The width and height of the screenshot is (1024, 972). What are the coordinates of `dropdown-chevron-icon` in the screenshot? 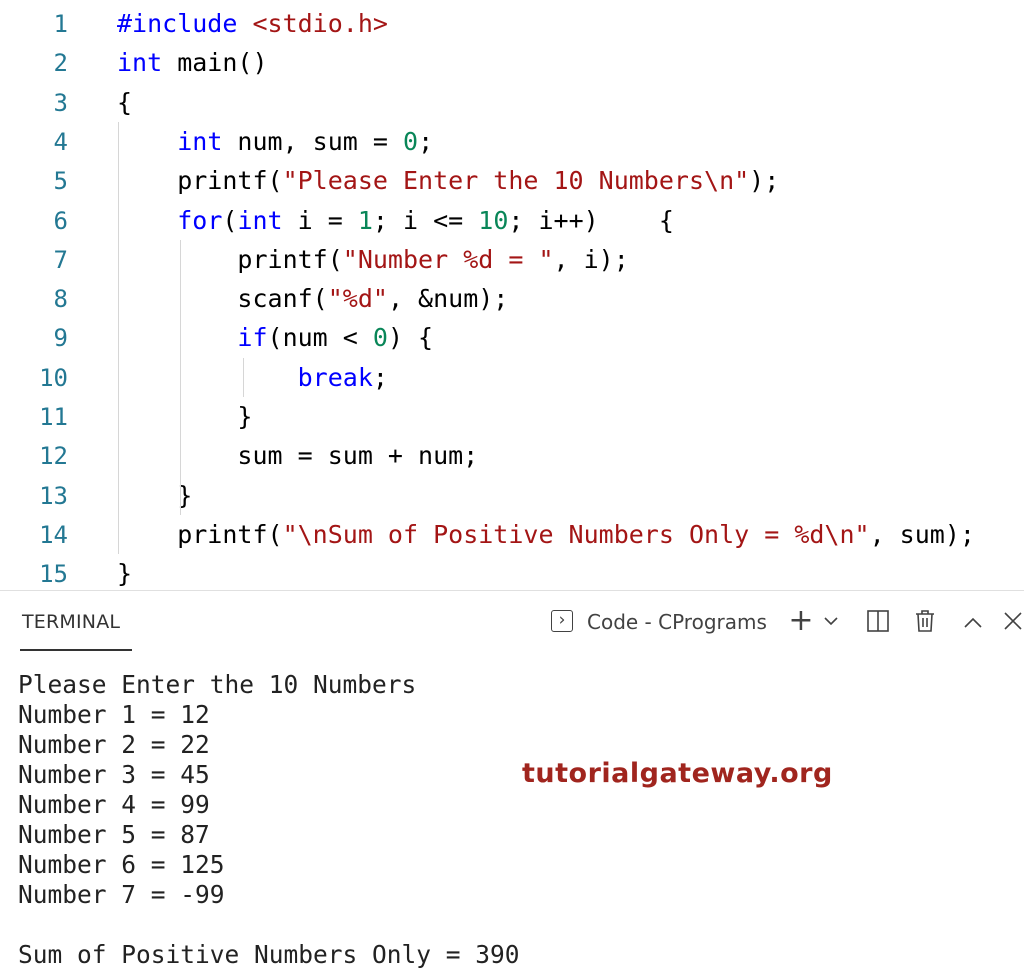 It's located at (831, 621).